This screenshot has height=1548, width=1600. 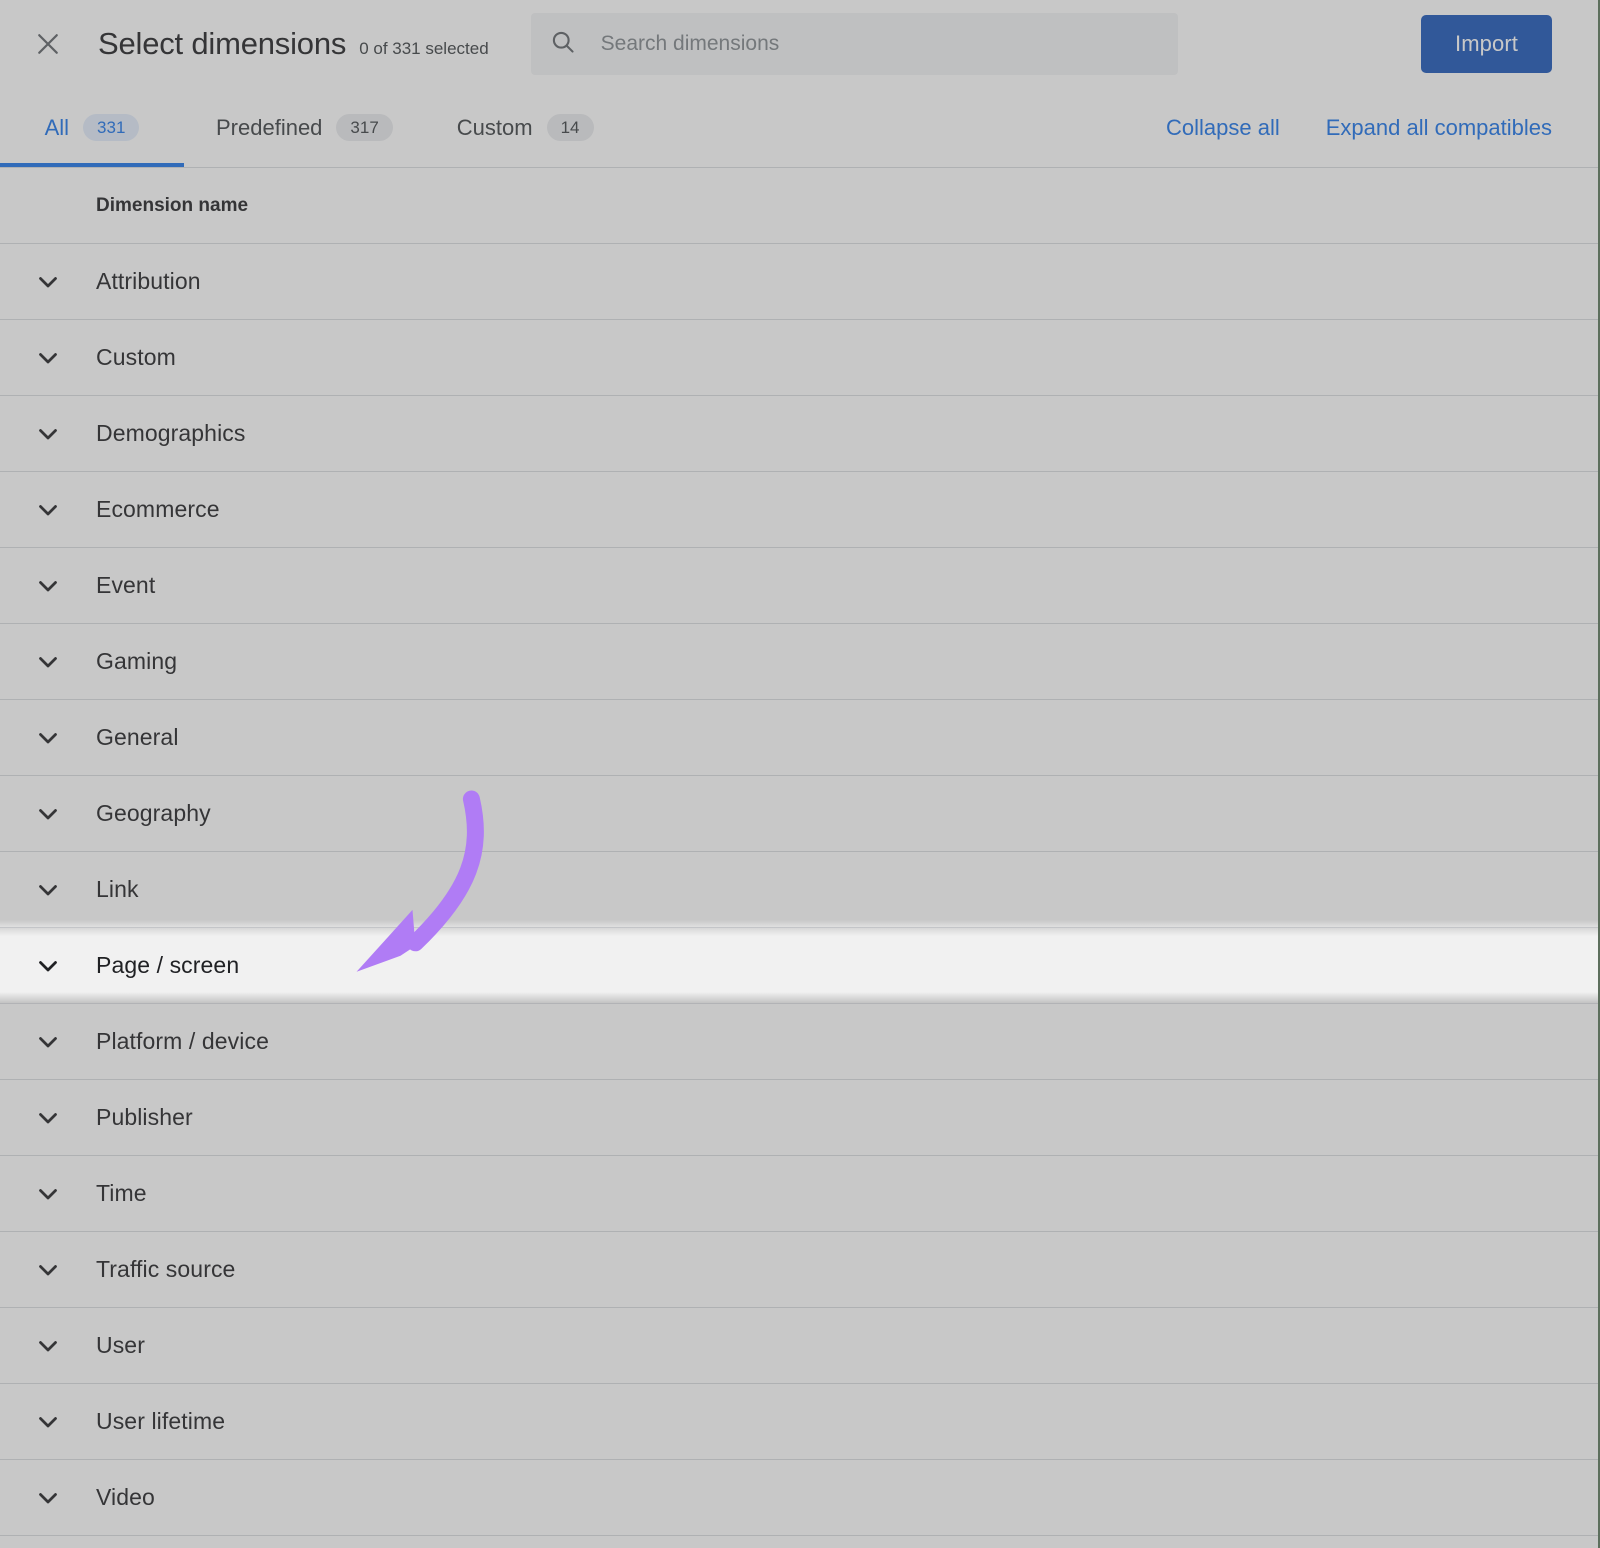 What do you see at coordinates (799, 1270) in the screenshot?
I see `table-row: Traffic source` at bounding box center [799, 1270].